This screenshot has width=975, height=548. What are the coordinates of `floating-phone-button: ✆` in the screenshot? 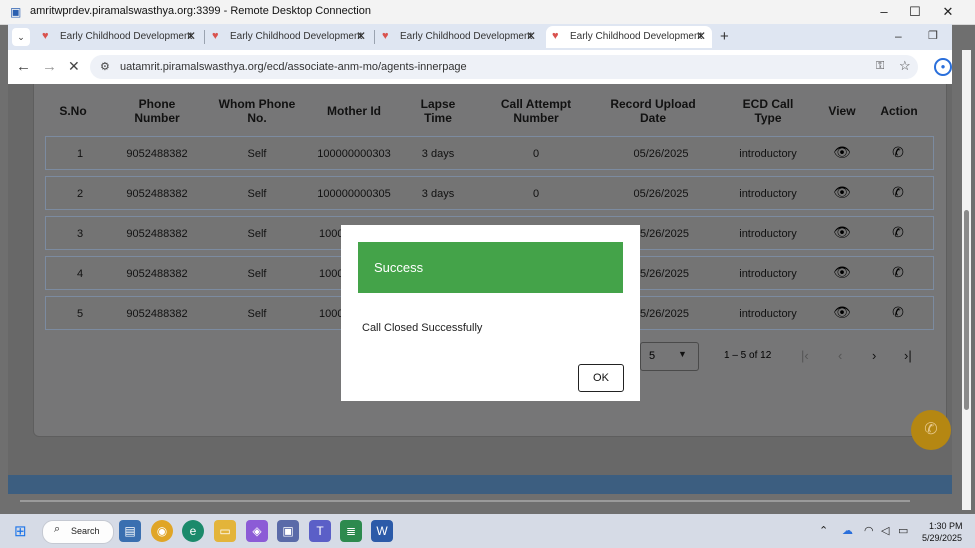 It's located at (931, 430).